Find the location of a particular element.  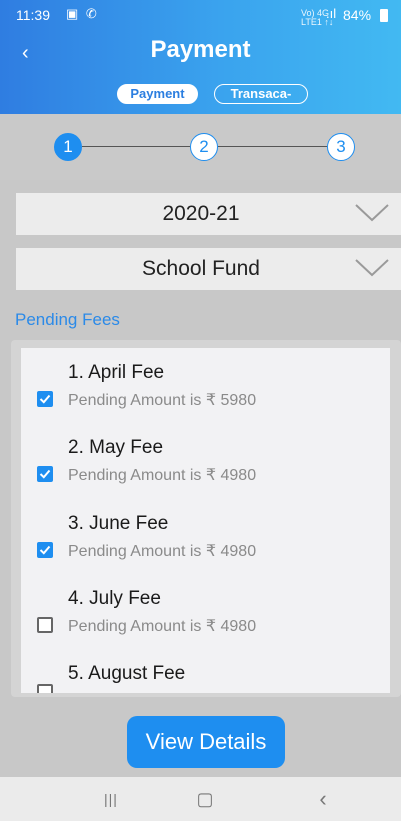

list-item: 3. June Fee Pending Amount is ₹ 4980 is located at coordinates (205, 551).